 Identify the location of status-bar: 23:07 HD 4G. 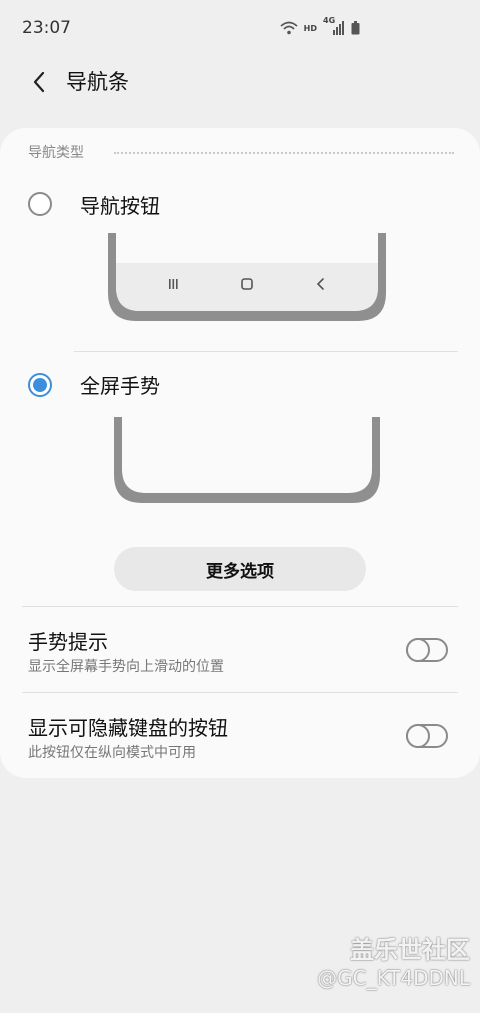
(240, 29).